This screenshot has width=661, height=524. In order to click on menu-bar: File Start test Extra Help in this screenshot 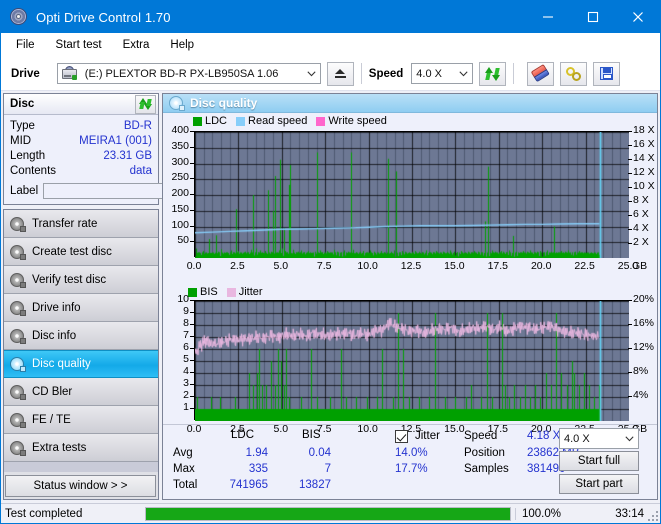, I will do `click(330, 45)`.